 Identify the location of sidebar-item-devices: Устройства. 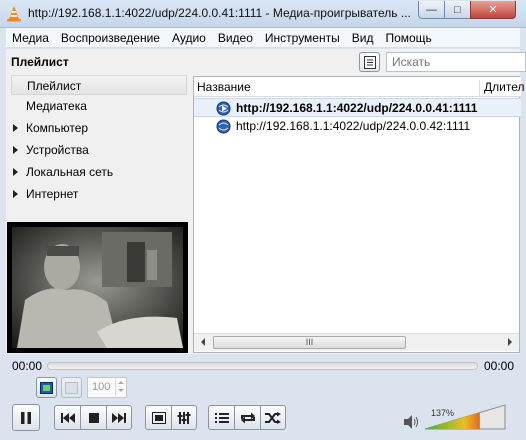
(99, 150).